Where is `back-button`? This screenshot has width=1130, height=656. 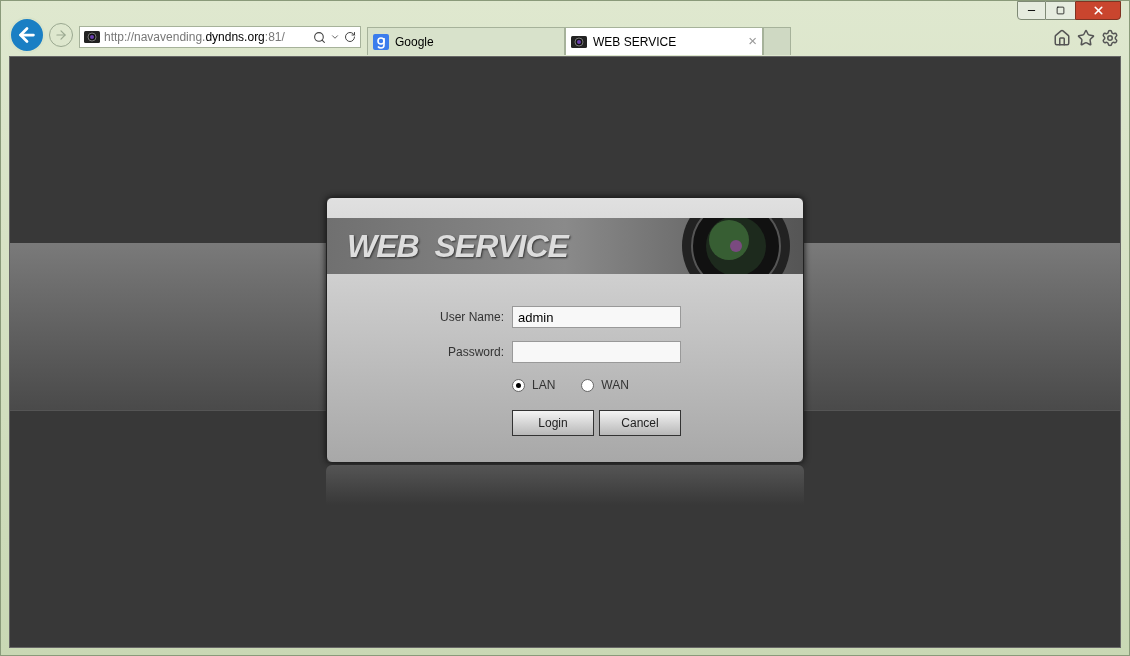
back-button is located at coordinates (27, 35).